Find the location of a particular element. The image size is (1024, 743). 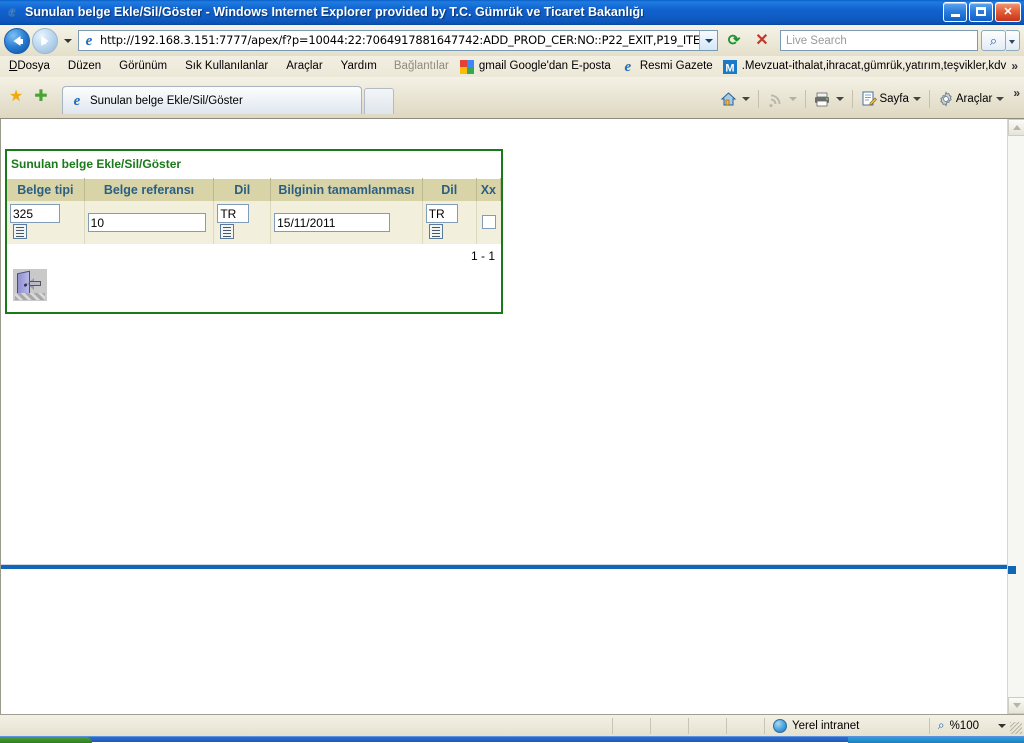

close-button: ✕ is located at coordinates (1008, 12).